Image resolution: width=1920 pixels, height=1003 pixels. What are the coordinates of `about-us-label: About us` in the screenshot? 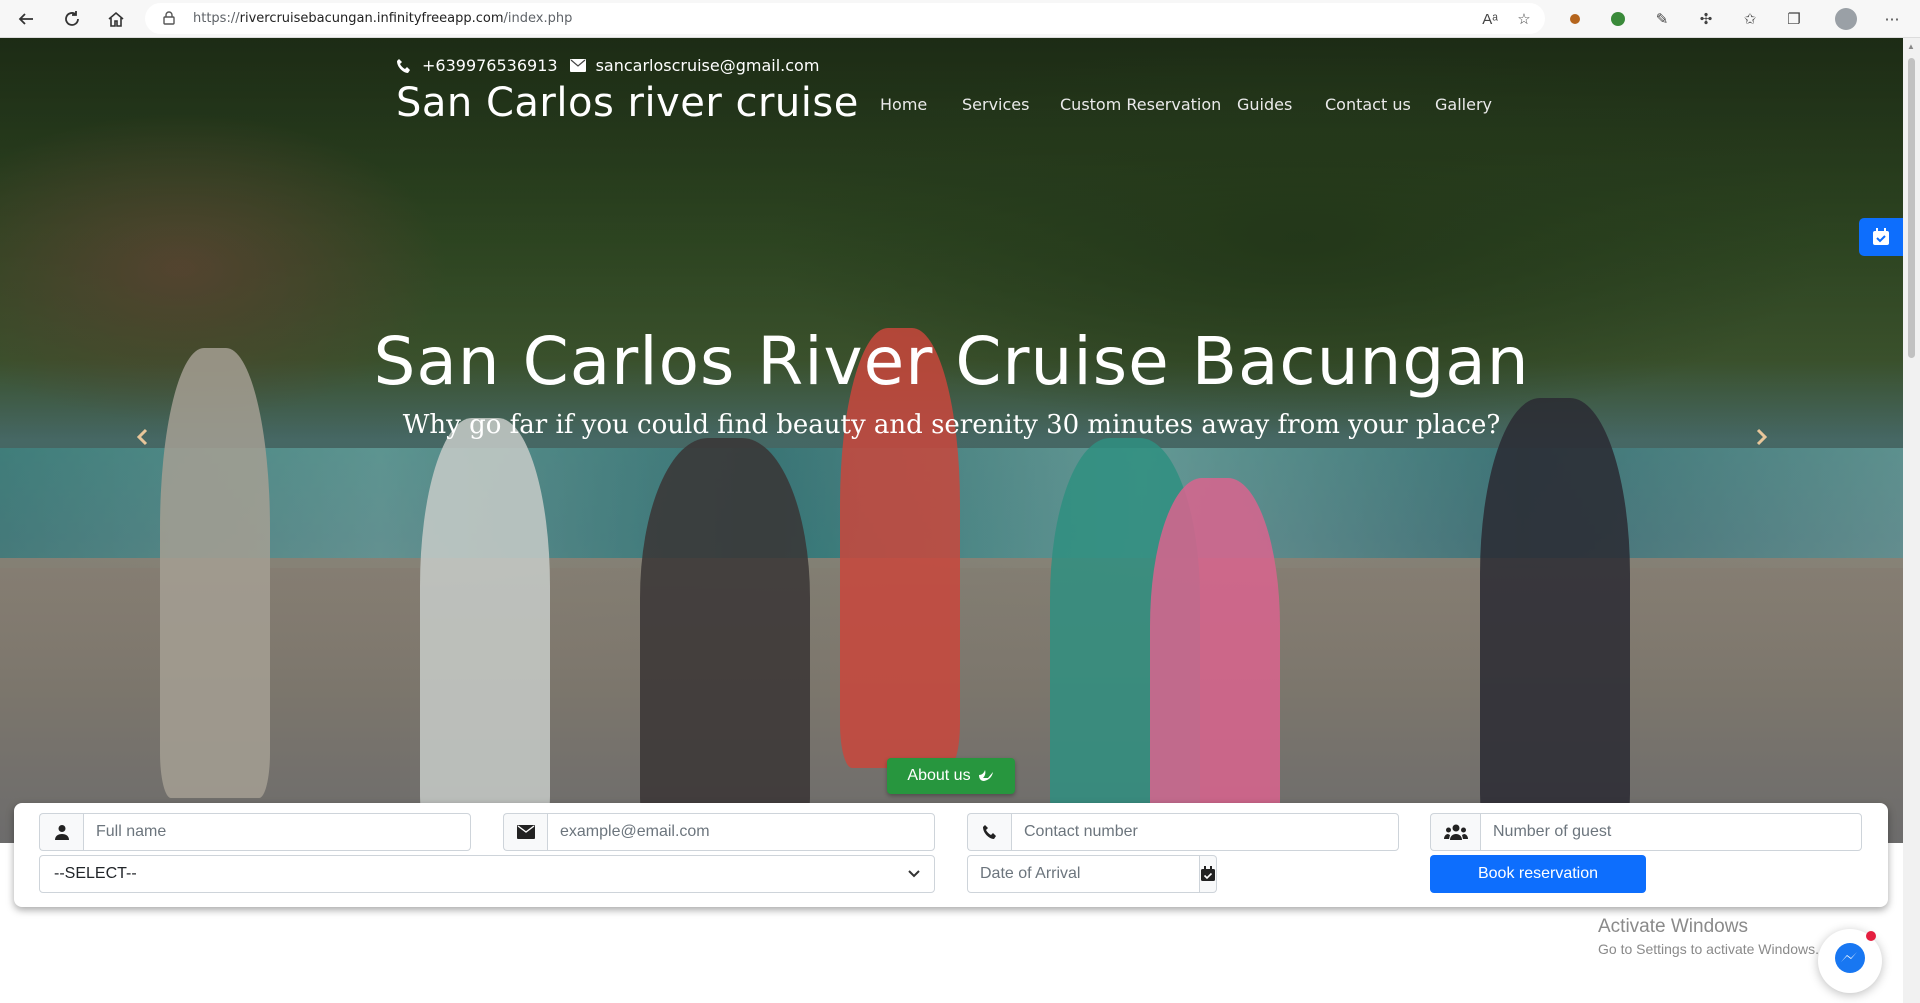 It's located at (939, 775).